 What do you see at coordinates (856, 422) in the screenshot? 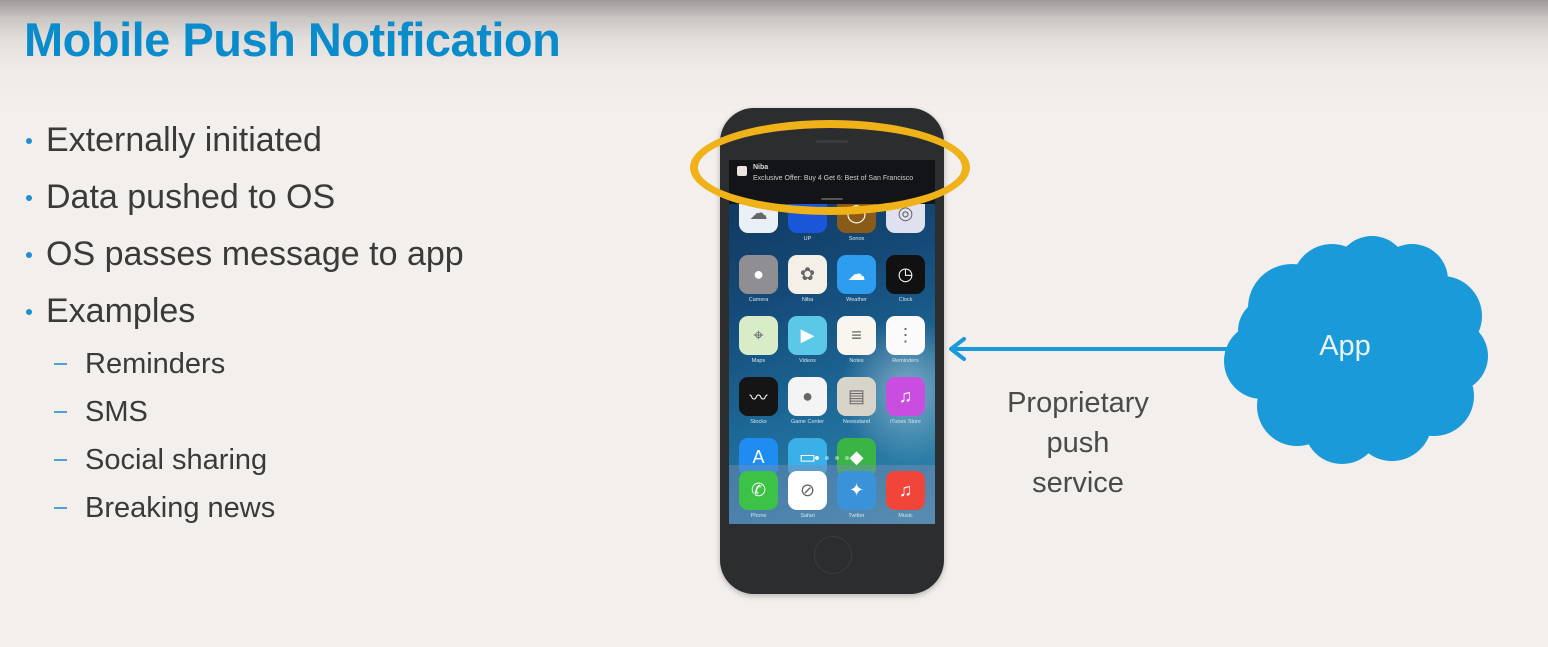
I see `app-label: Newsstand` at bounding box center [856, 422].